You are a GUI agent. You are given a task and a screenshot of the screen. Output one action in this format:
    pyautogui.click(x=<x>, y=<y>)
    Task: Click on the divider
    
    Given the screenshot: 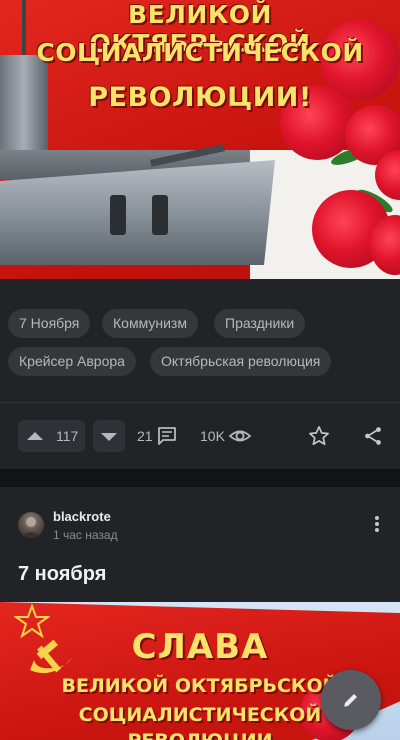 What is the action you would take?
    pyautogui.click(x=200, y=402)
    